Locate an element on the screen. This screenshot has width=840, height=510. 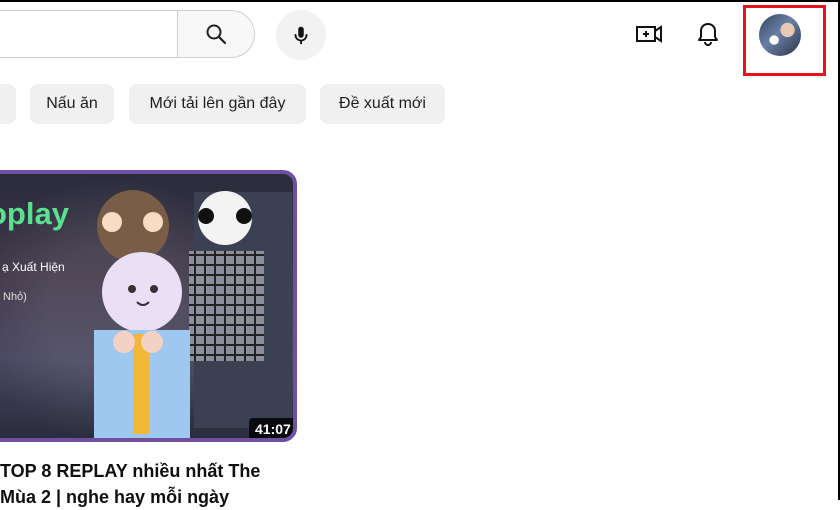
chip-moi-tai-len: Mới tải lên gần đây is located at coordinates (217, 104).